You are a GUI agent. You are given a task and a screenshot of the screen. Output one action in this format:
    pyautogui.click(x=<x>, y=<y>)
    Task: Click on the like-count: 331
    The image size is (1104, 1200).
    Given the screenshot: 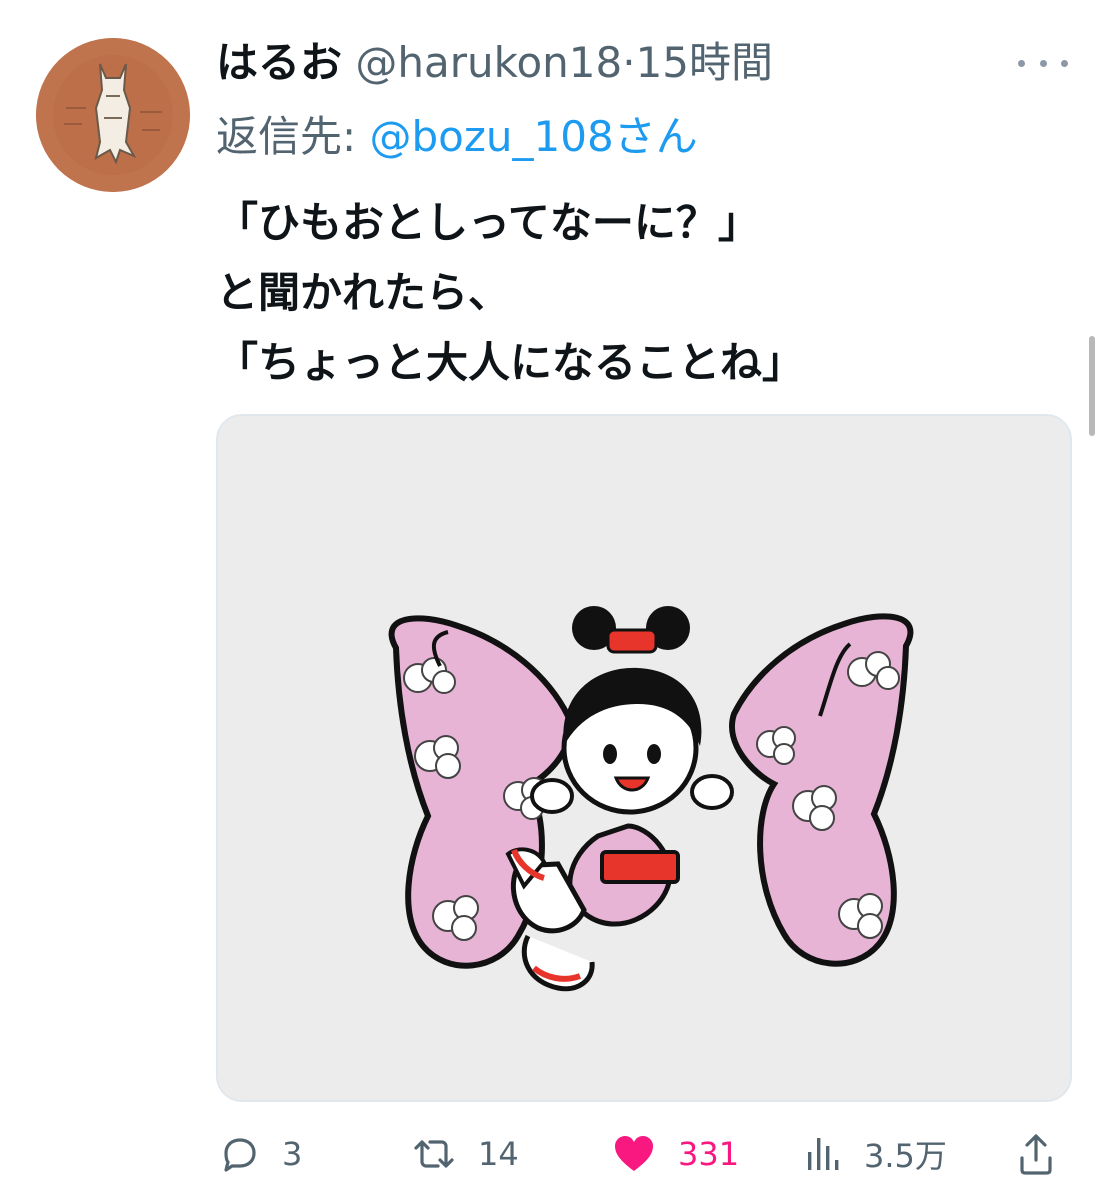 What is the action you would take?
    pyautogui.click(x=709, y=1154)
    